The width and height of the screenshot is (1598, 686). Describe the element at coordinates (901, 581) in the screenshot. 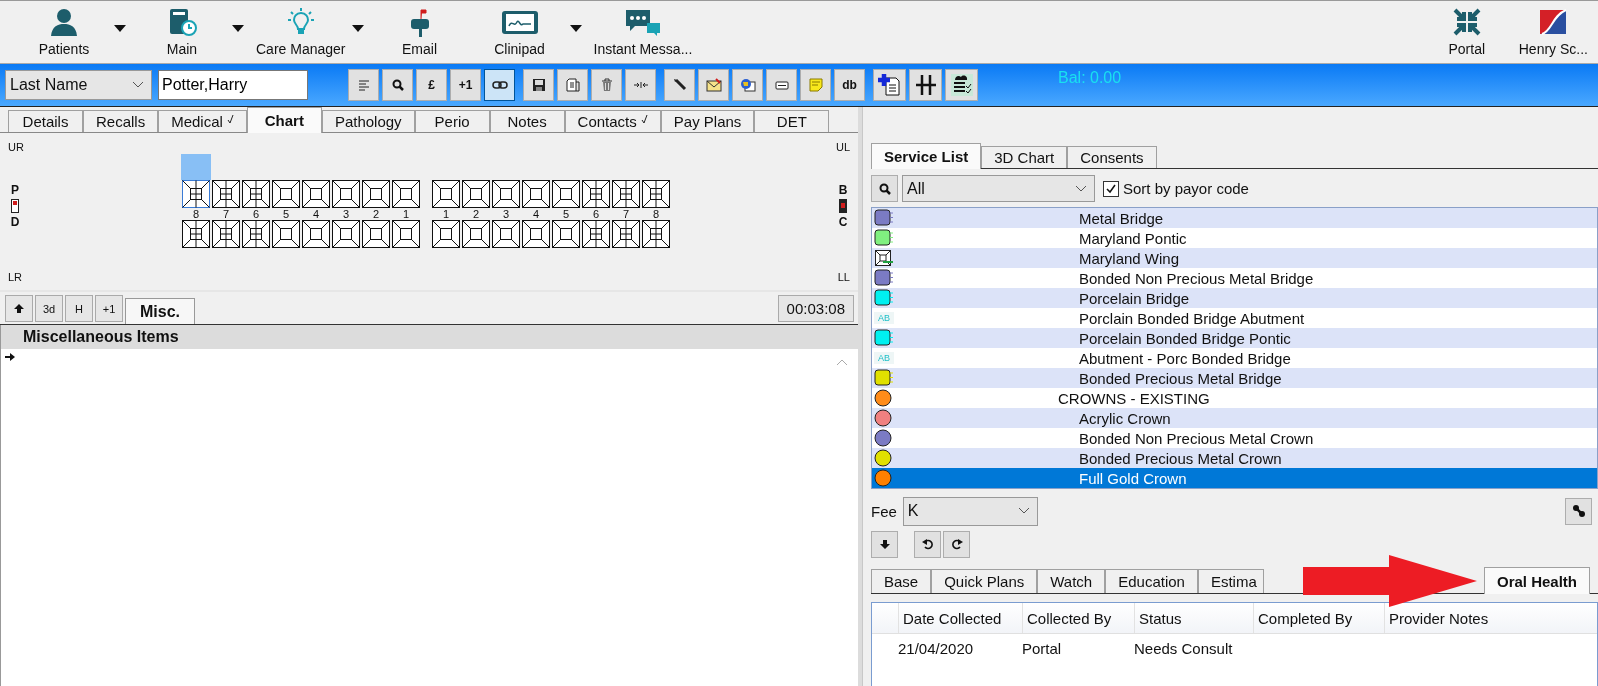

I see `plan-tab: Base` at that location.